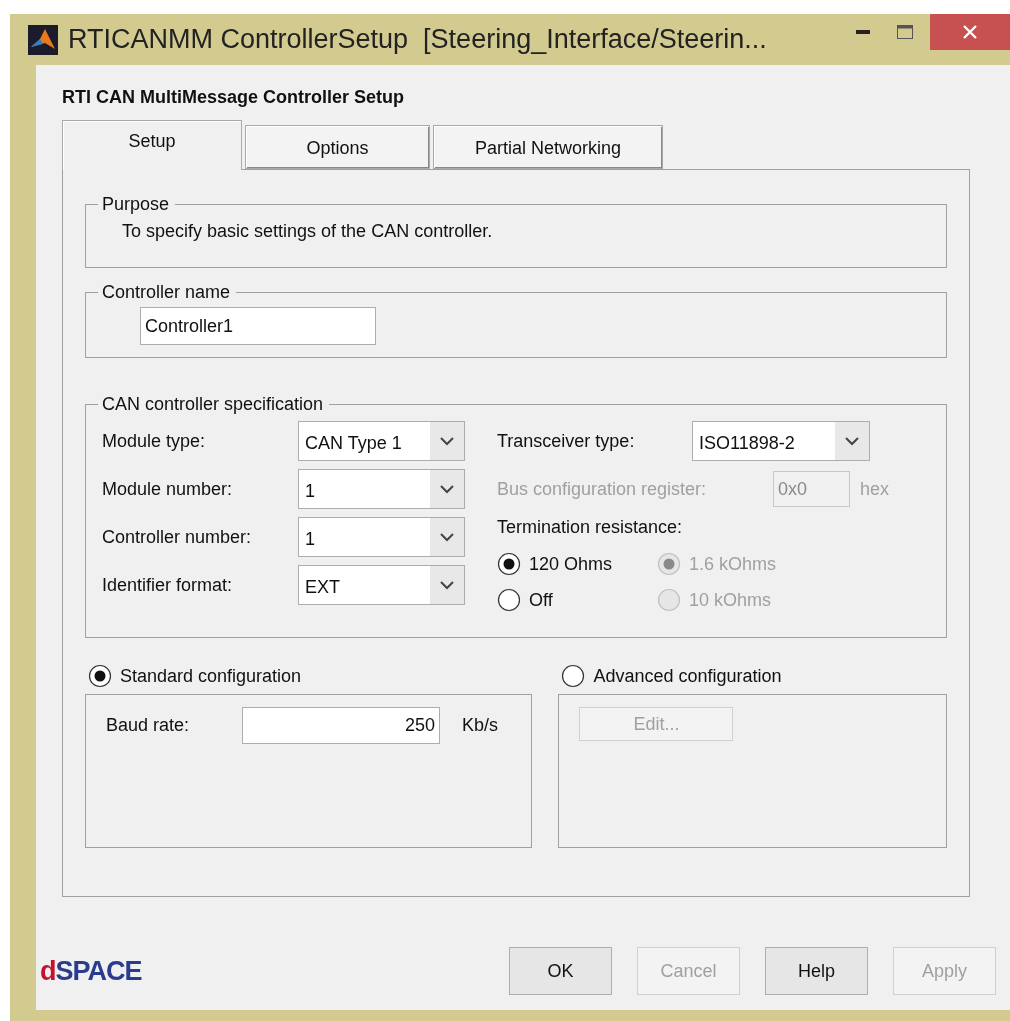  Describe the element at coordinates (541, 600) in the screenshot. I see `radio-label: Off` at that location.